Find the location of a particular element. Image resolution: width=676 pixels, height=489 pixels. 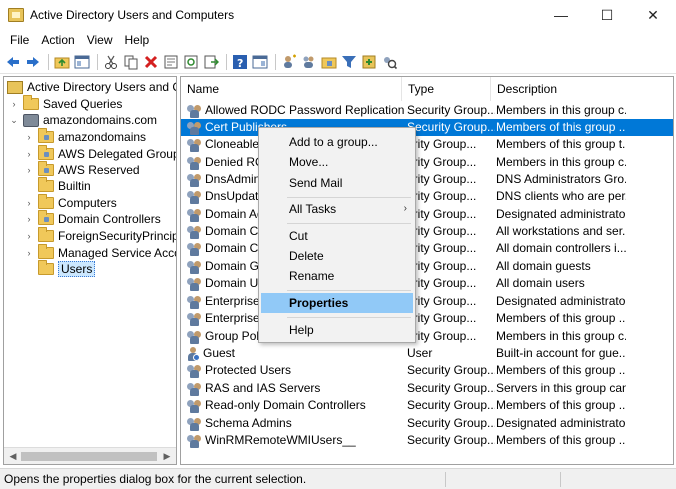

domain-icon is located at coordinates (31, 120).